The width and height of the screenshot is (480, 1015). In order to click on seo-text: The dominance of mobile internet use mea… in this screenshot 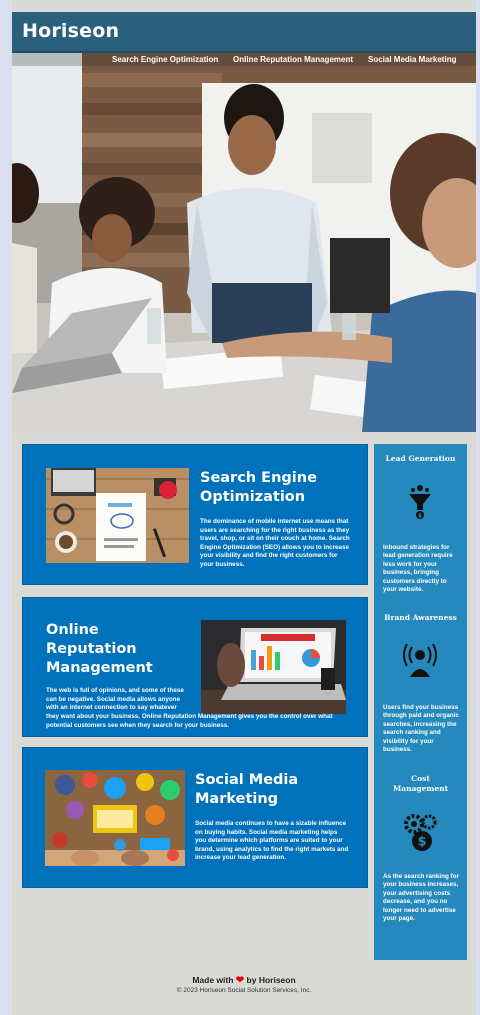, I will do `click(275, 543)`.